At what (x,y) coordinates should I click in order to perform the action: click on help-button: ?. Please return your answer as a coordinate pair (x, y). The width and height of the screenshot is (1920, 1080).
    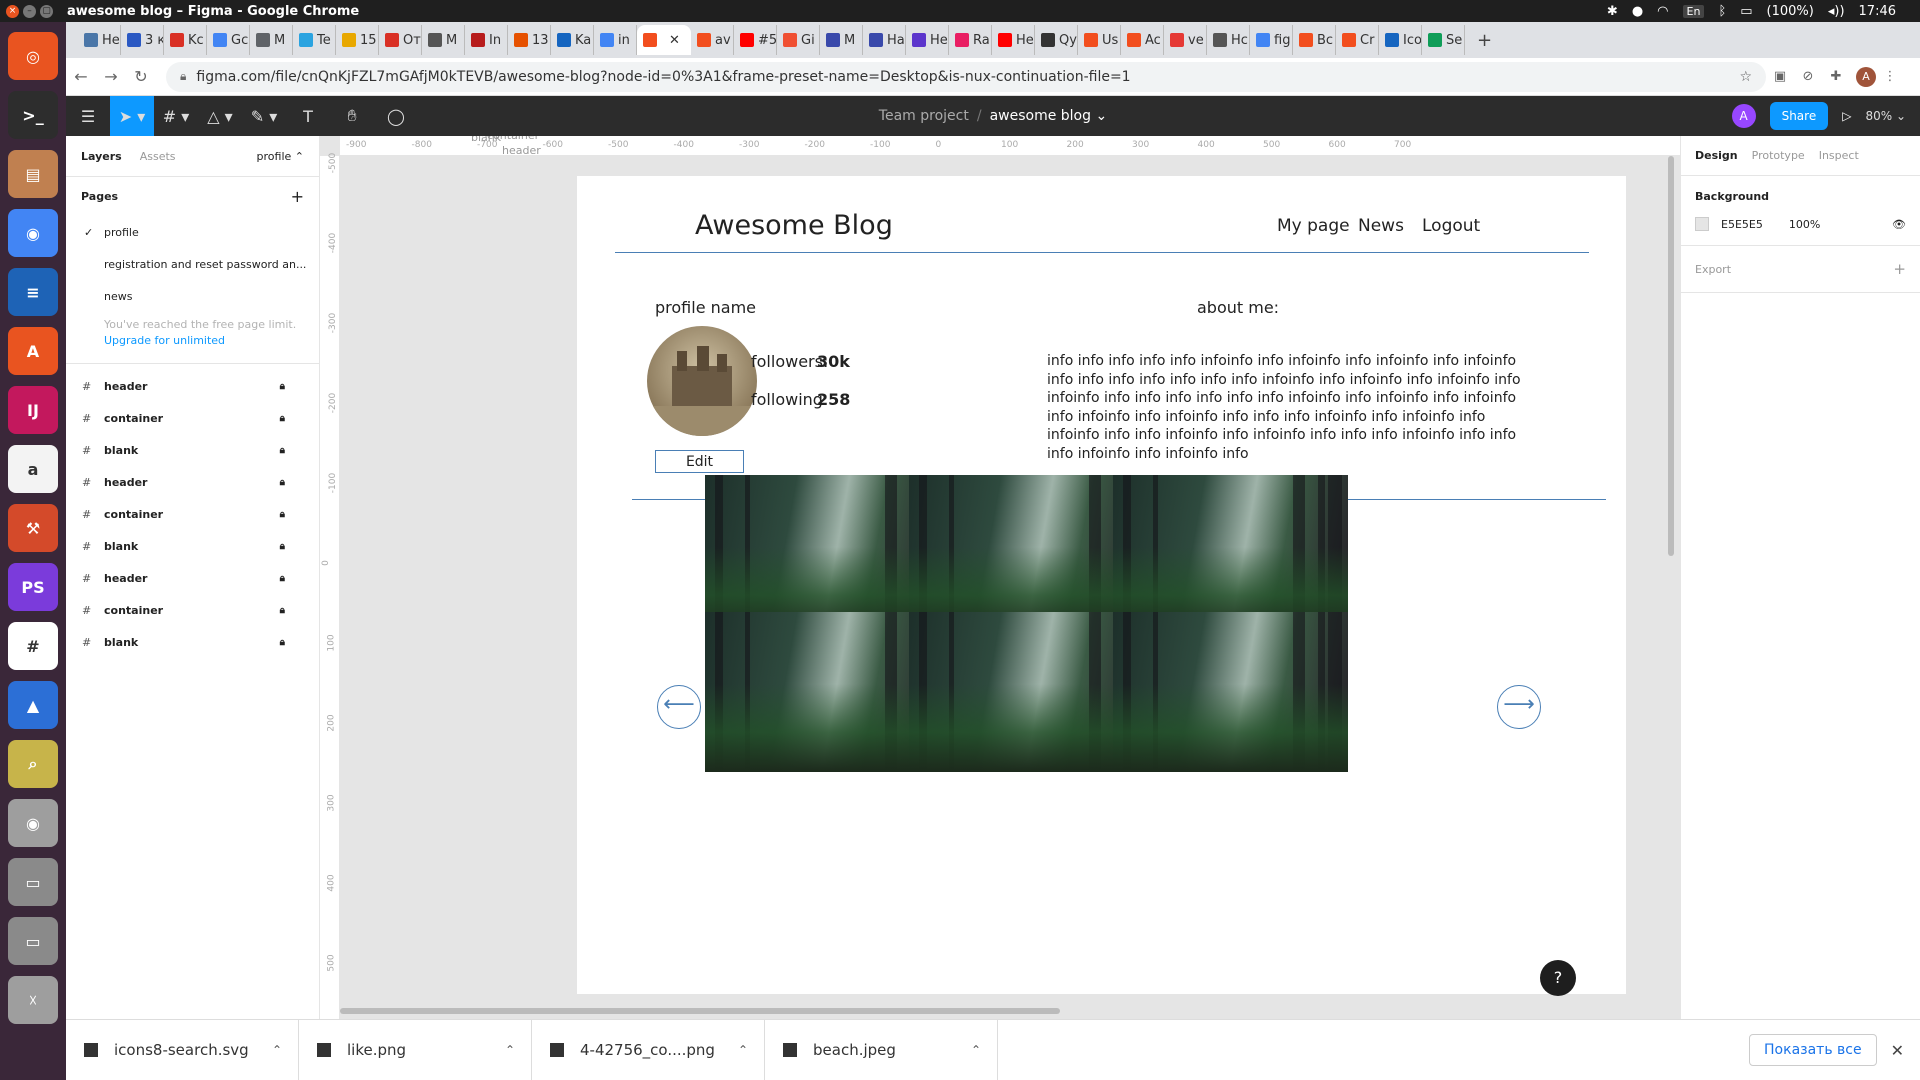
    Looking at the image, I should click on (1558, 978).